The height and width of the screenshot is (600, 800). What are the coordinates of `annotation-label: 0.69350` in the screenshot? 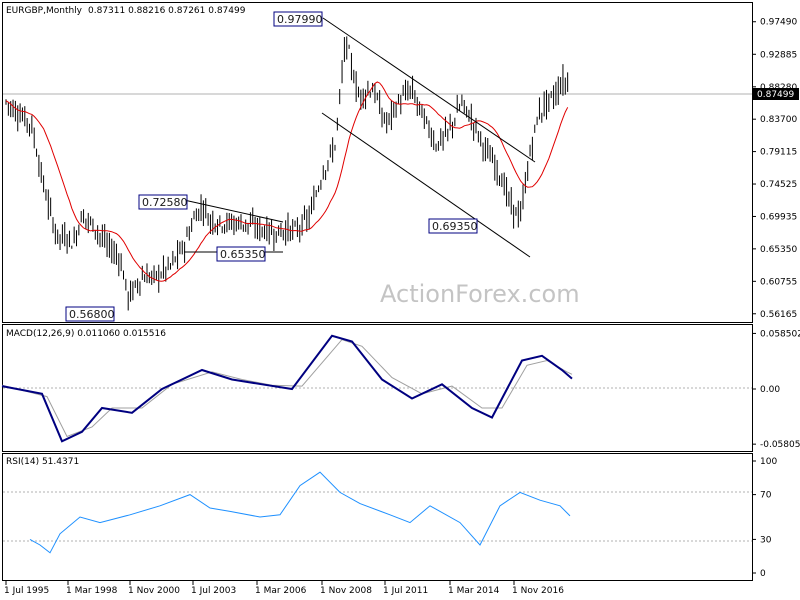 It's located at (455, 226).